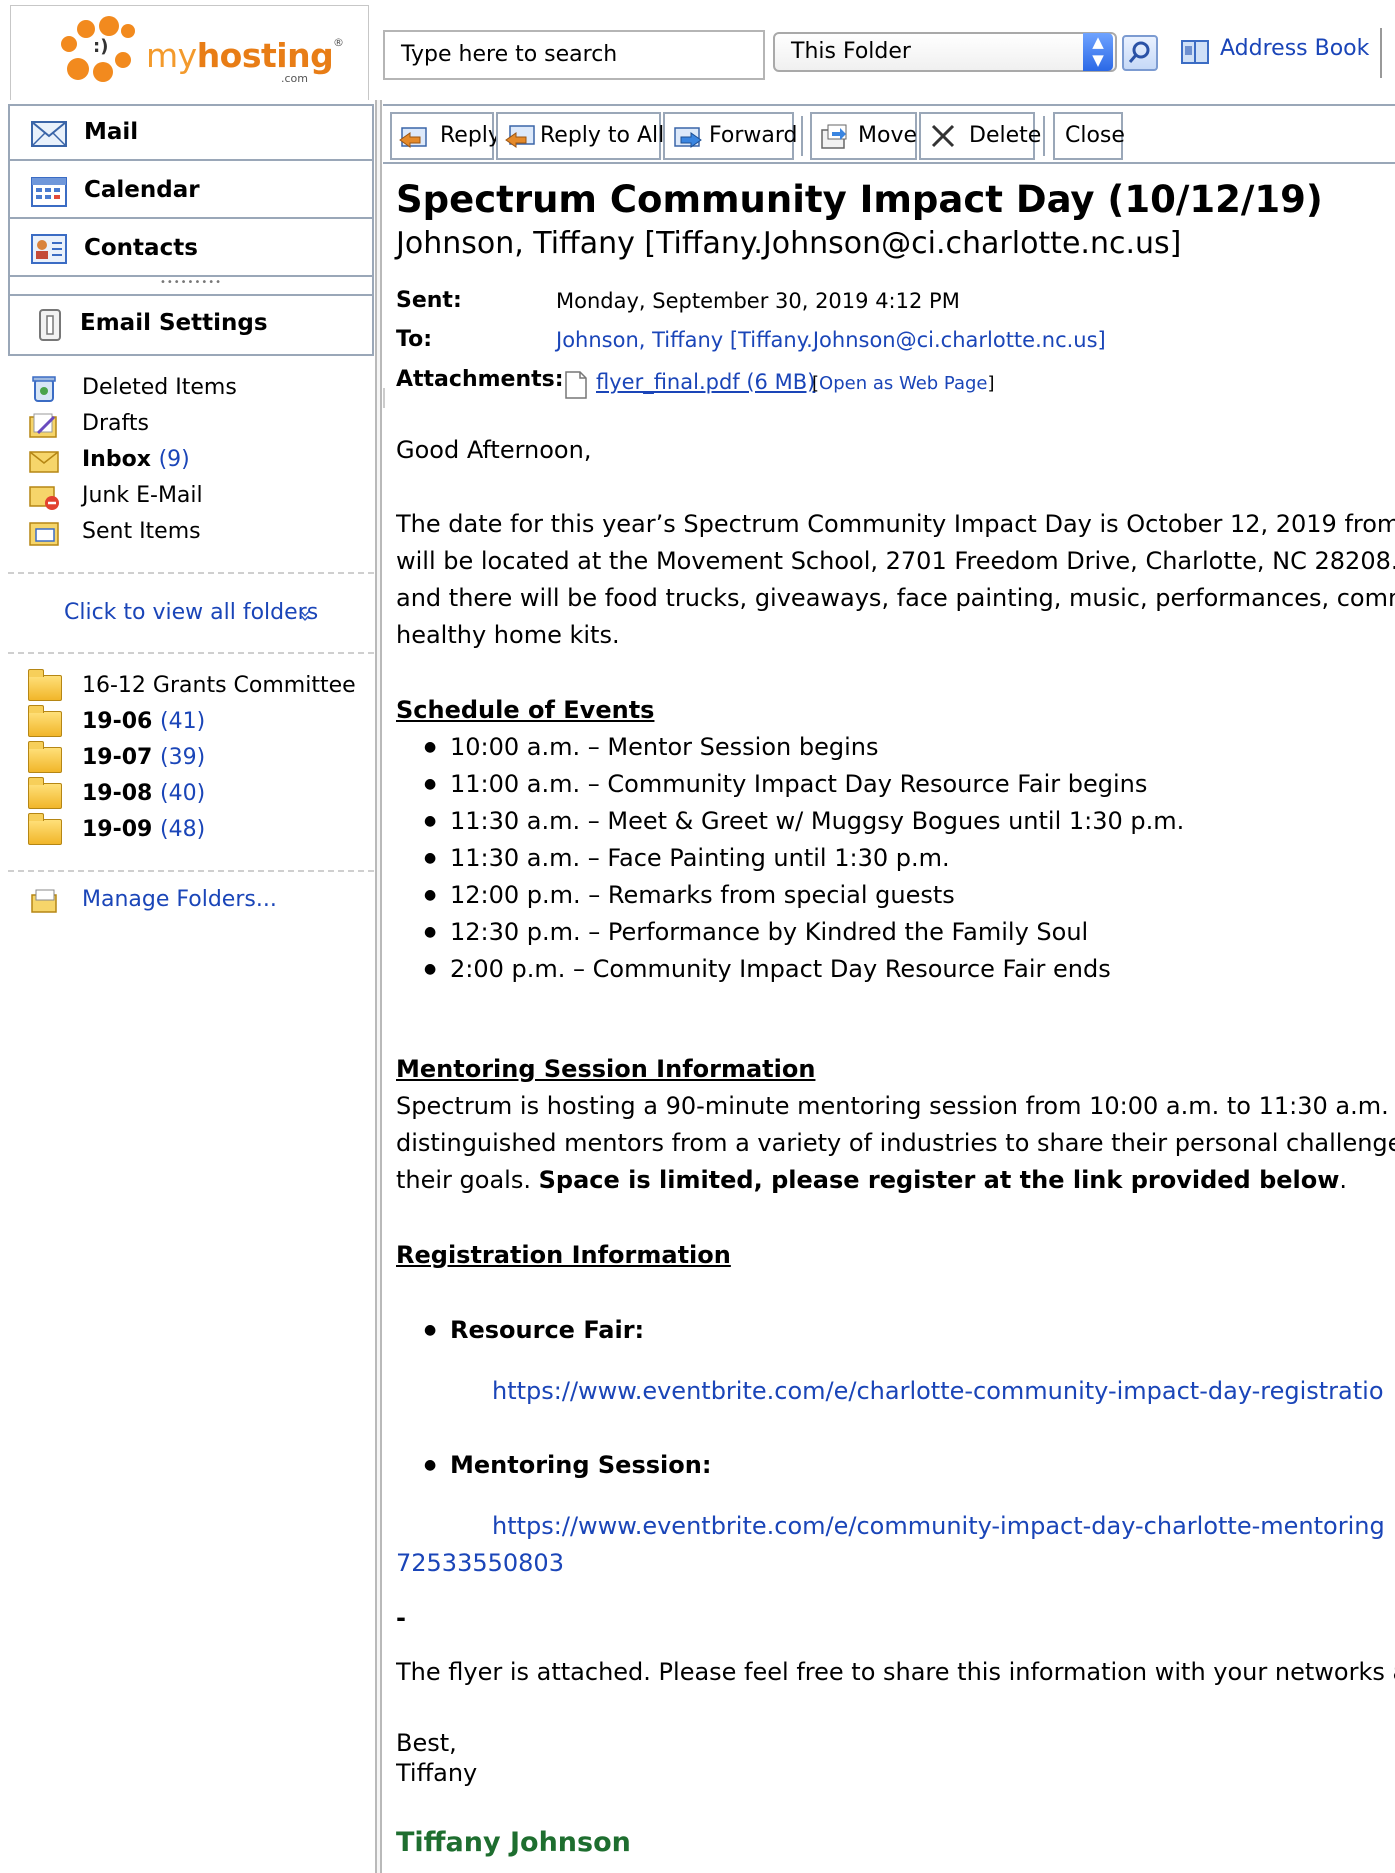  I want to click on schedule-heading: Schedule of Events, so click(525, 710).